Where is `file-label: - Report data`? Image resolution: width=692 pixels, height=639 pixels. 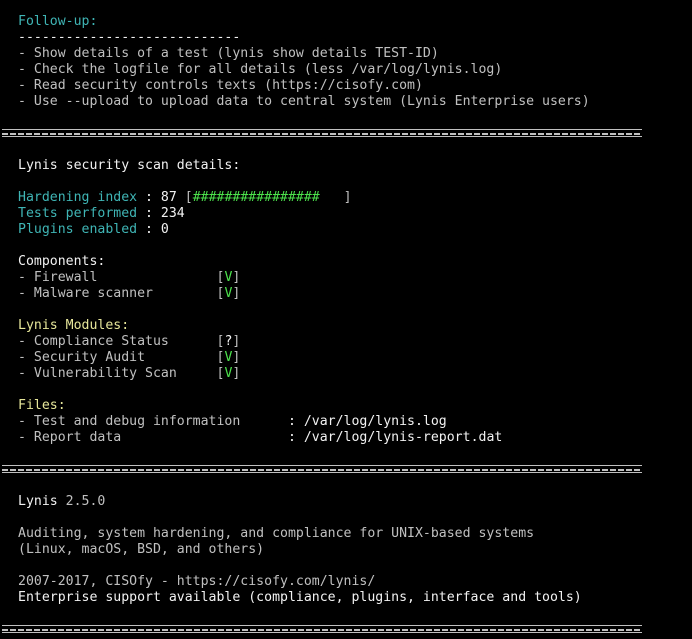 file-label: - Report data is located at coordinates (153, 437).